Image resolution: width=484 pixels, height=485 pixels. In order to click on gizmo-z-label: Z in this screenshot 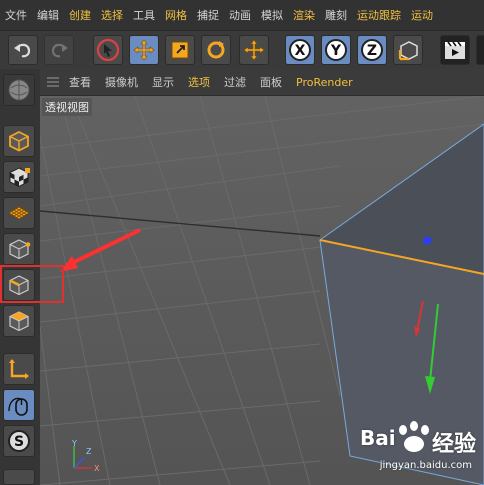, I will do `click(89, 451)`.